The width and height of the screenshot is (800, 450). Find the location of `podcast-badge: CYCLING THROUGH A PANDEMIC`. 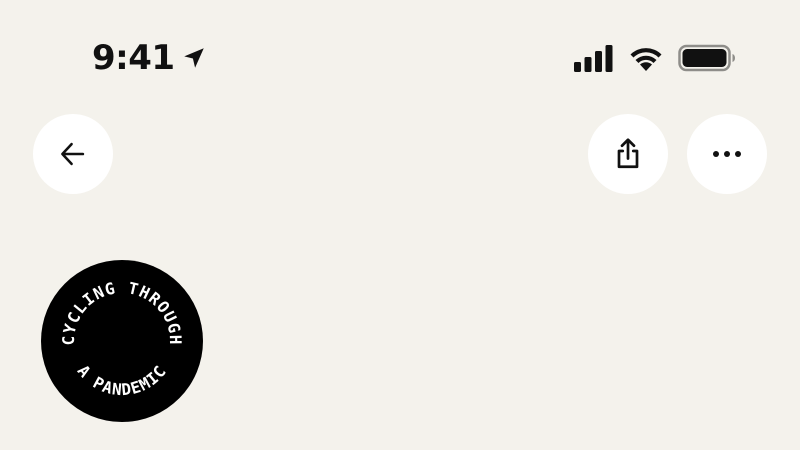

podcast-badge: CYCLING THROUGH A PANDEMIC is located at coordinates (122, 341).